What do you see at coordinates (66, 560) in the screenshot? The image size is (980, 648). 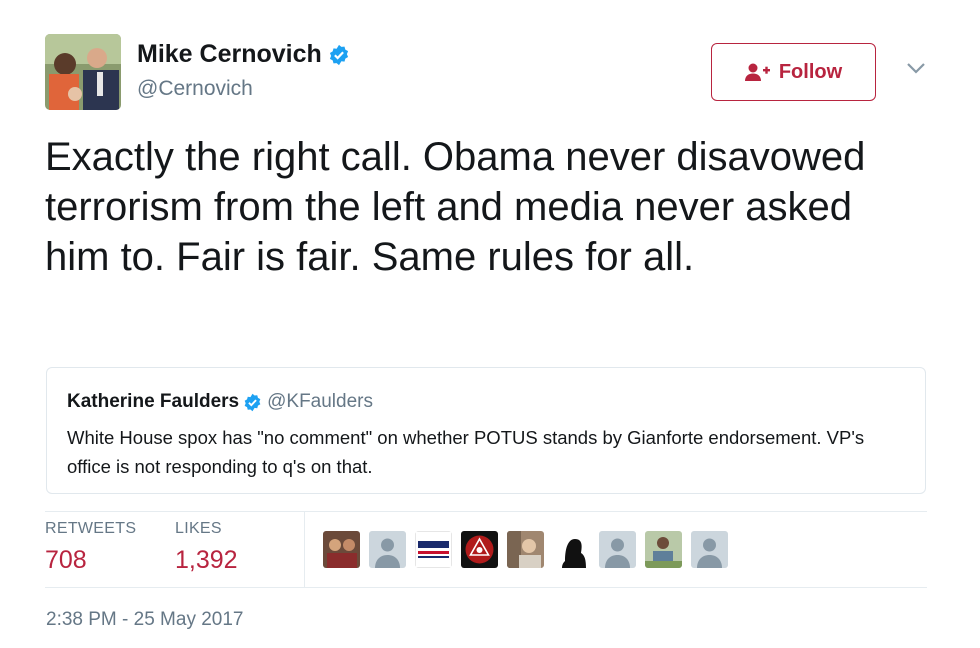 I see `retweets-count: 708` at bounding box center [66, 560].